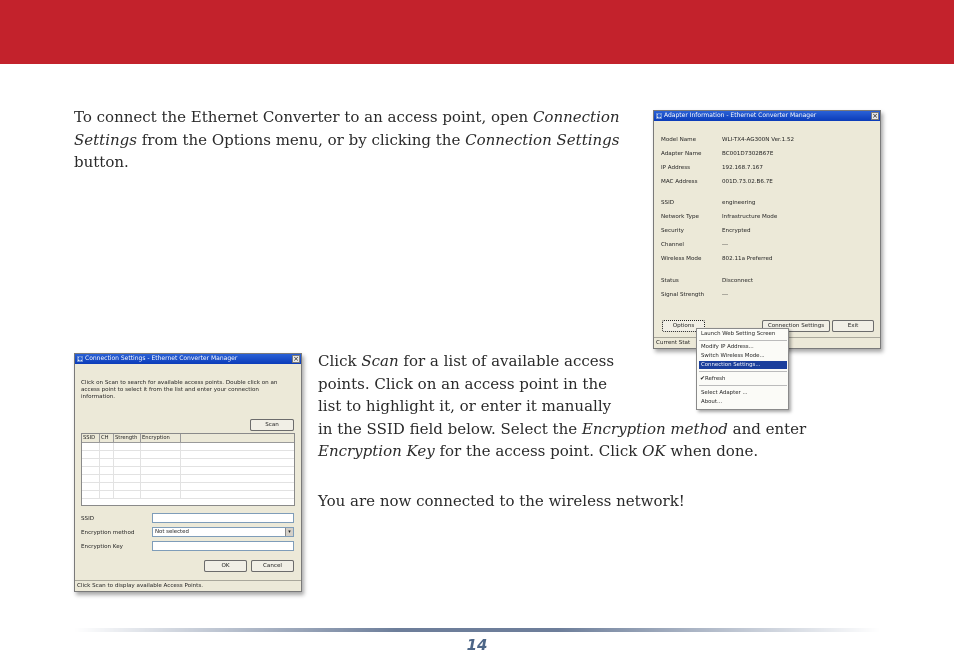 Image resolution: width=954 pixels, height=661 pixels. I want to click on encryption-key-field, so click(223, 546).